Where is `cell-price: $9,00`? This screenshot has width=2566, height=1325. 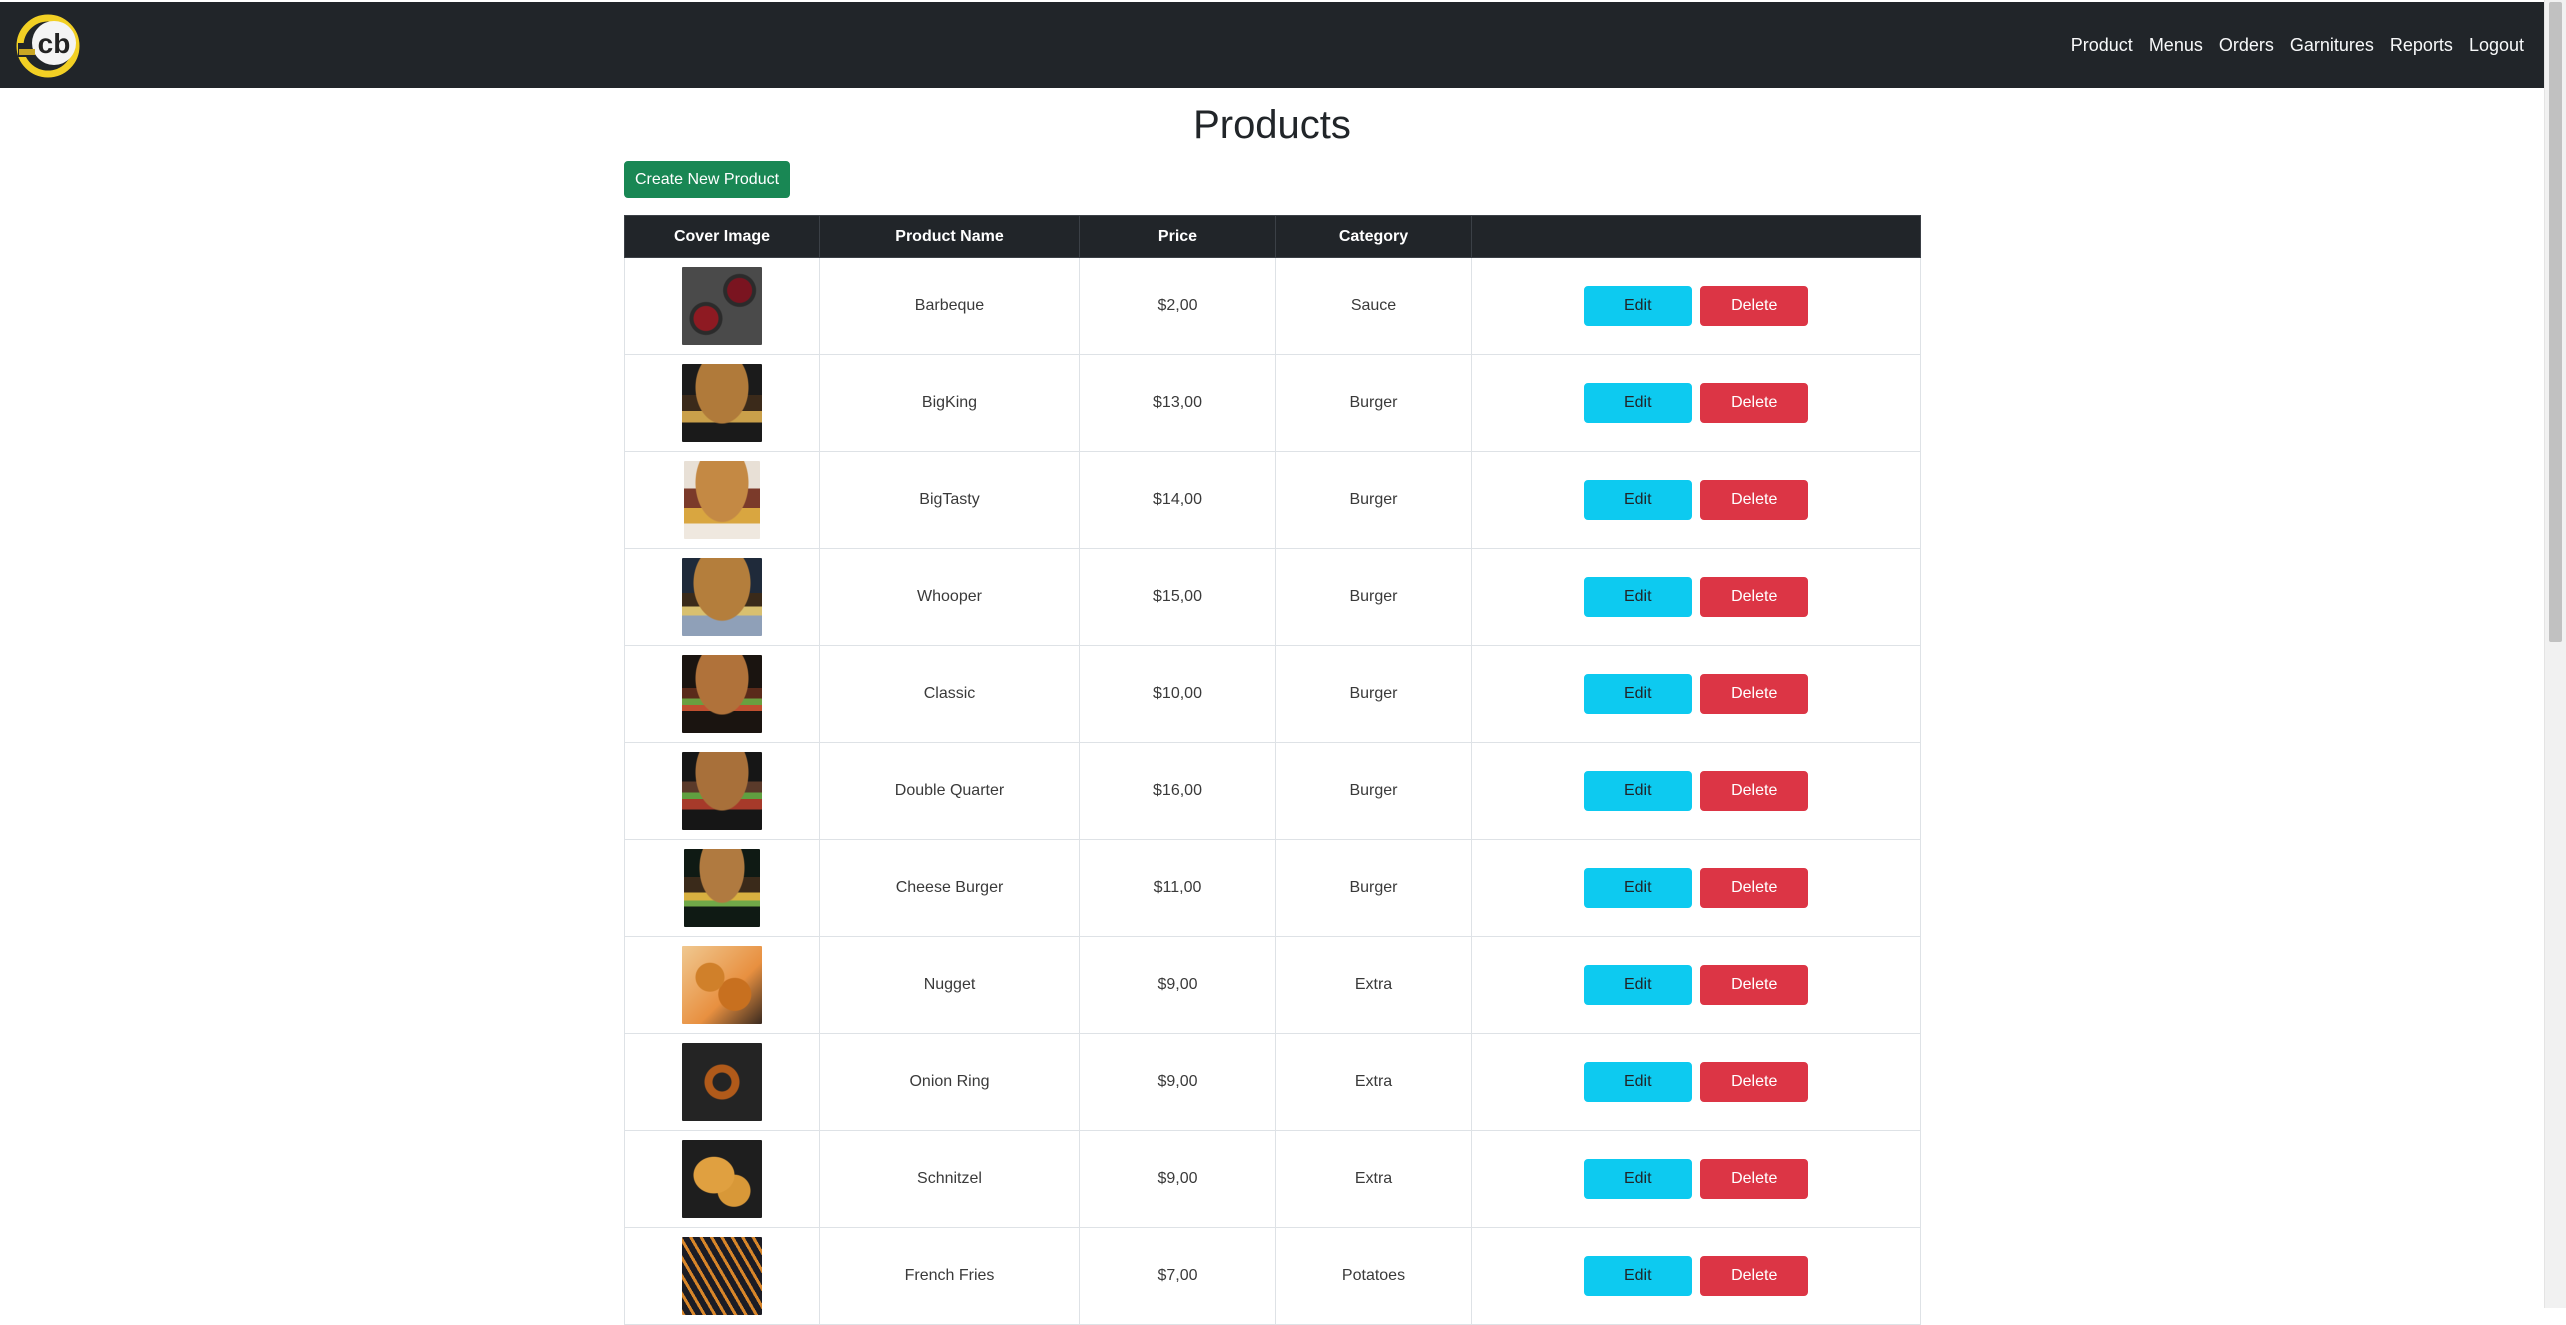 cell-price: $9,00 is located at coordinates (1177, 1179).